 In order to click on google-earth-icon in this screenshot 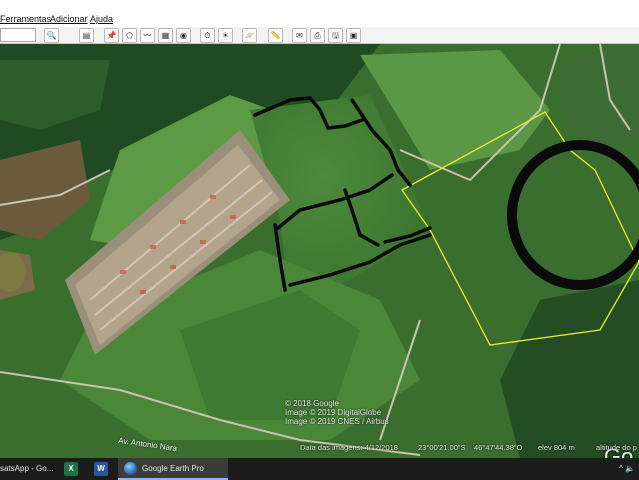, I will do `click(130, 468)`.